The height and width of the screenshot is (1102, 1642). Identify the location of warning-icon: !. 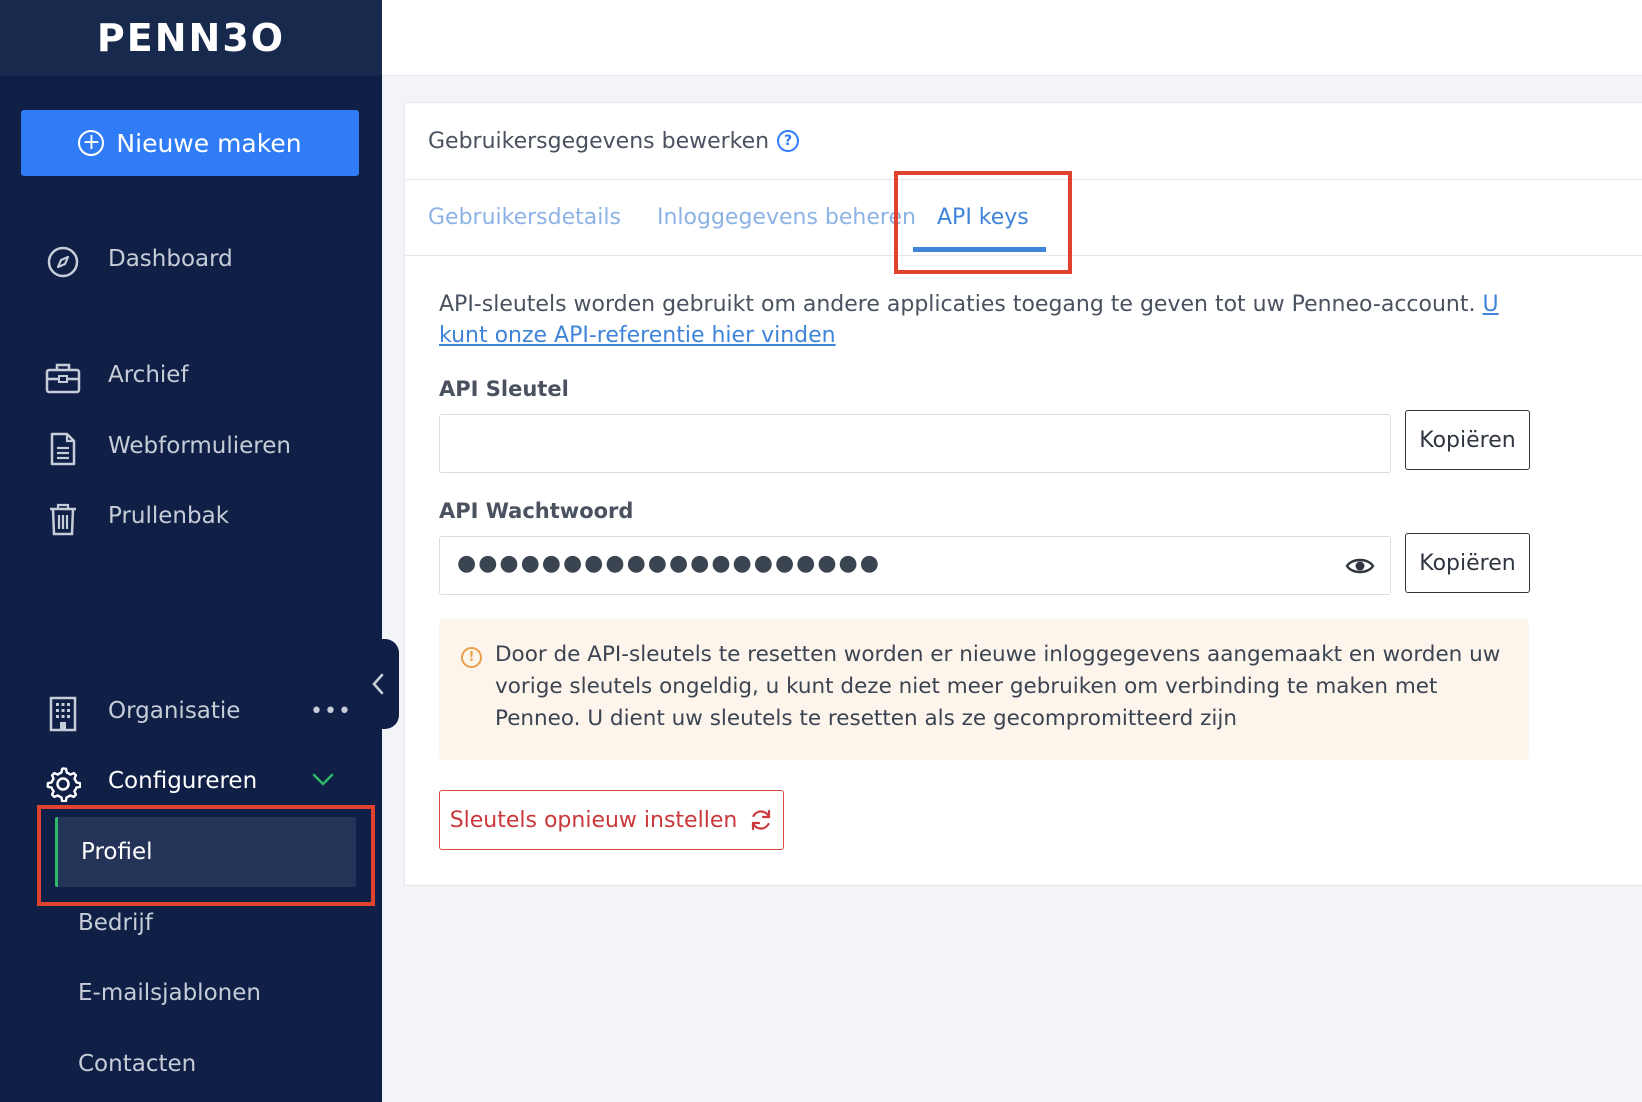
(471, 657).